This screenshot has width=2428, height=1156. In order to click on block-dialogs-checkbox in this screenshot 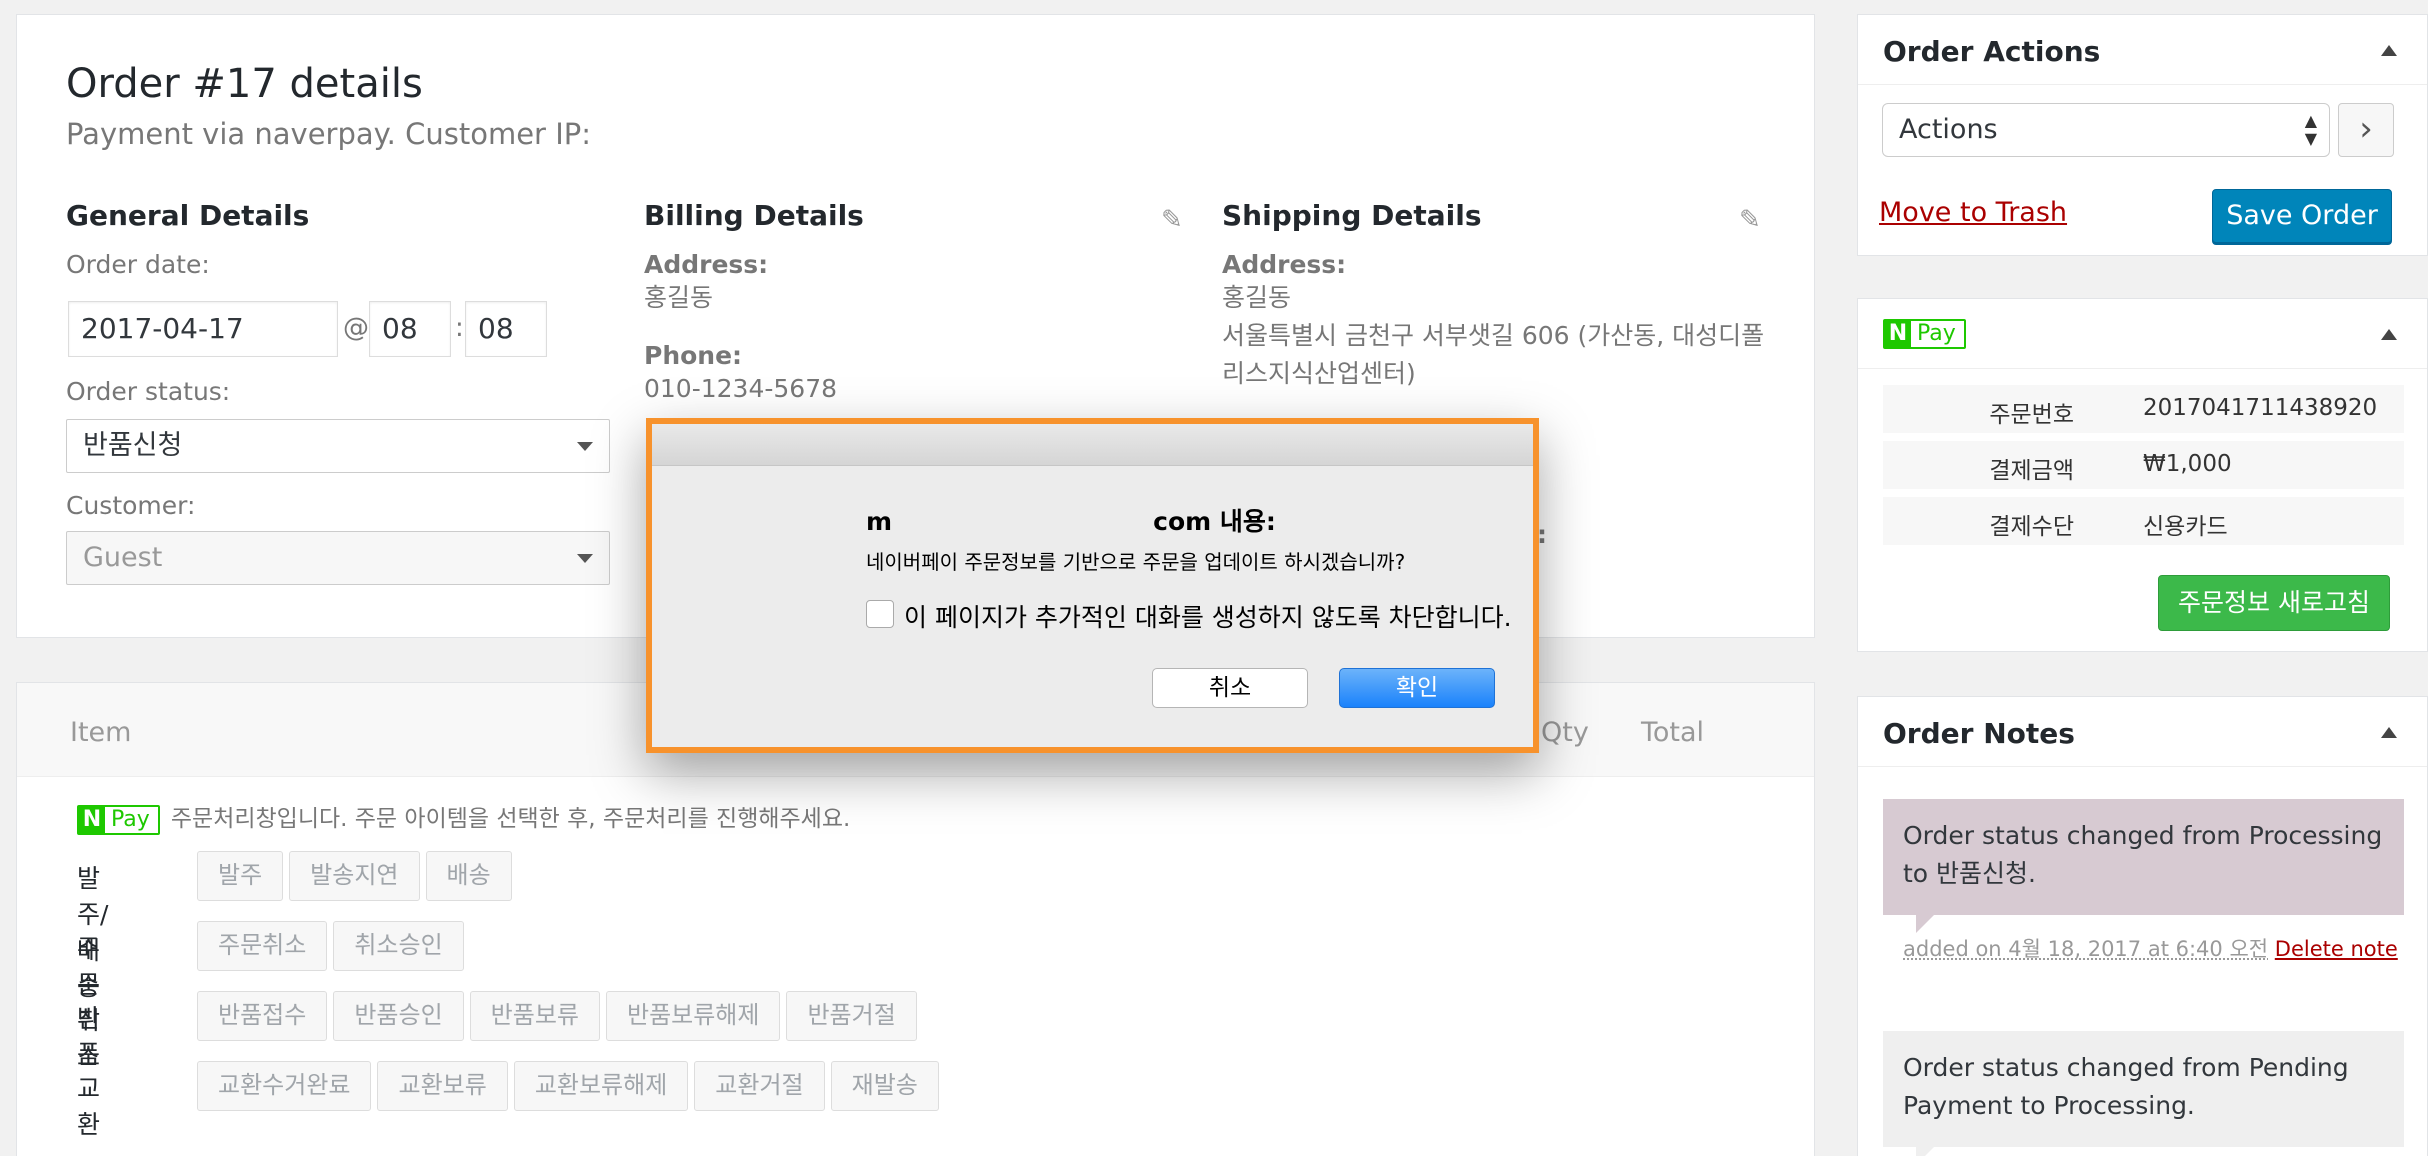, I will do `click(880, 614)`.